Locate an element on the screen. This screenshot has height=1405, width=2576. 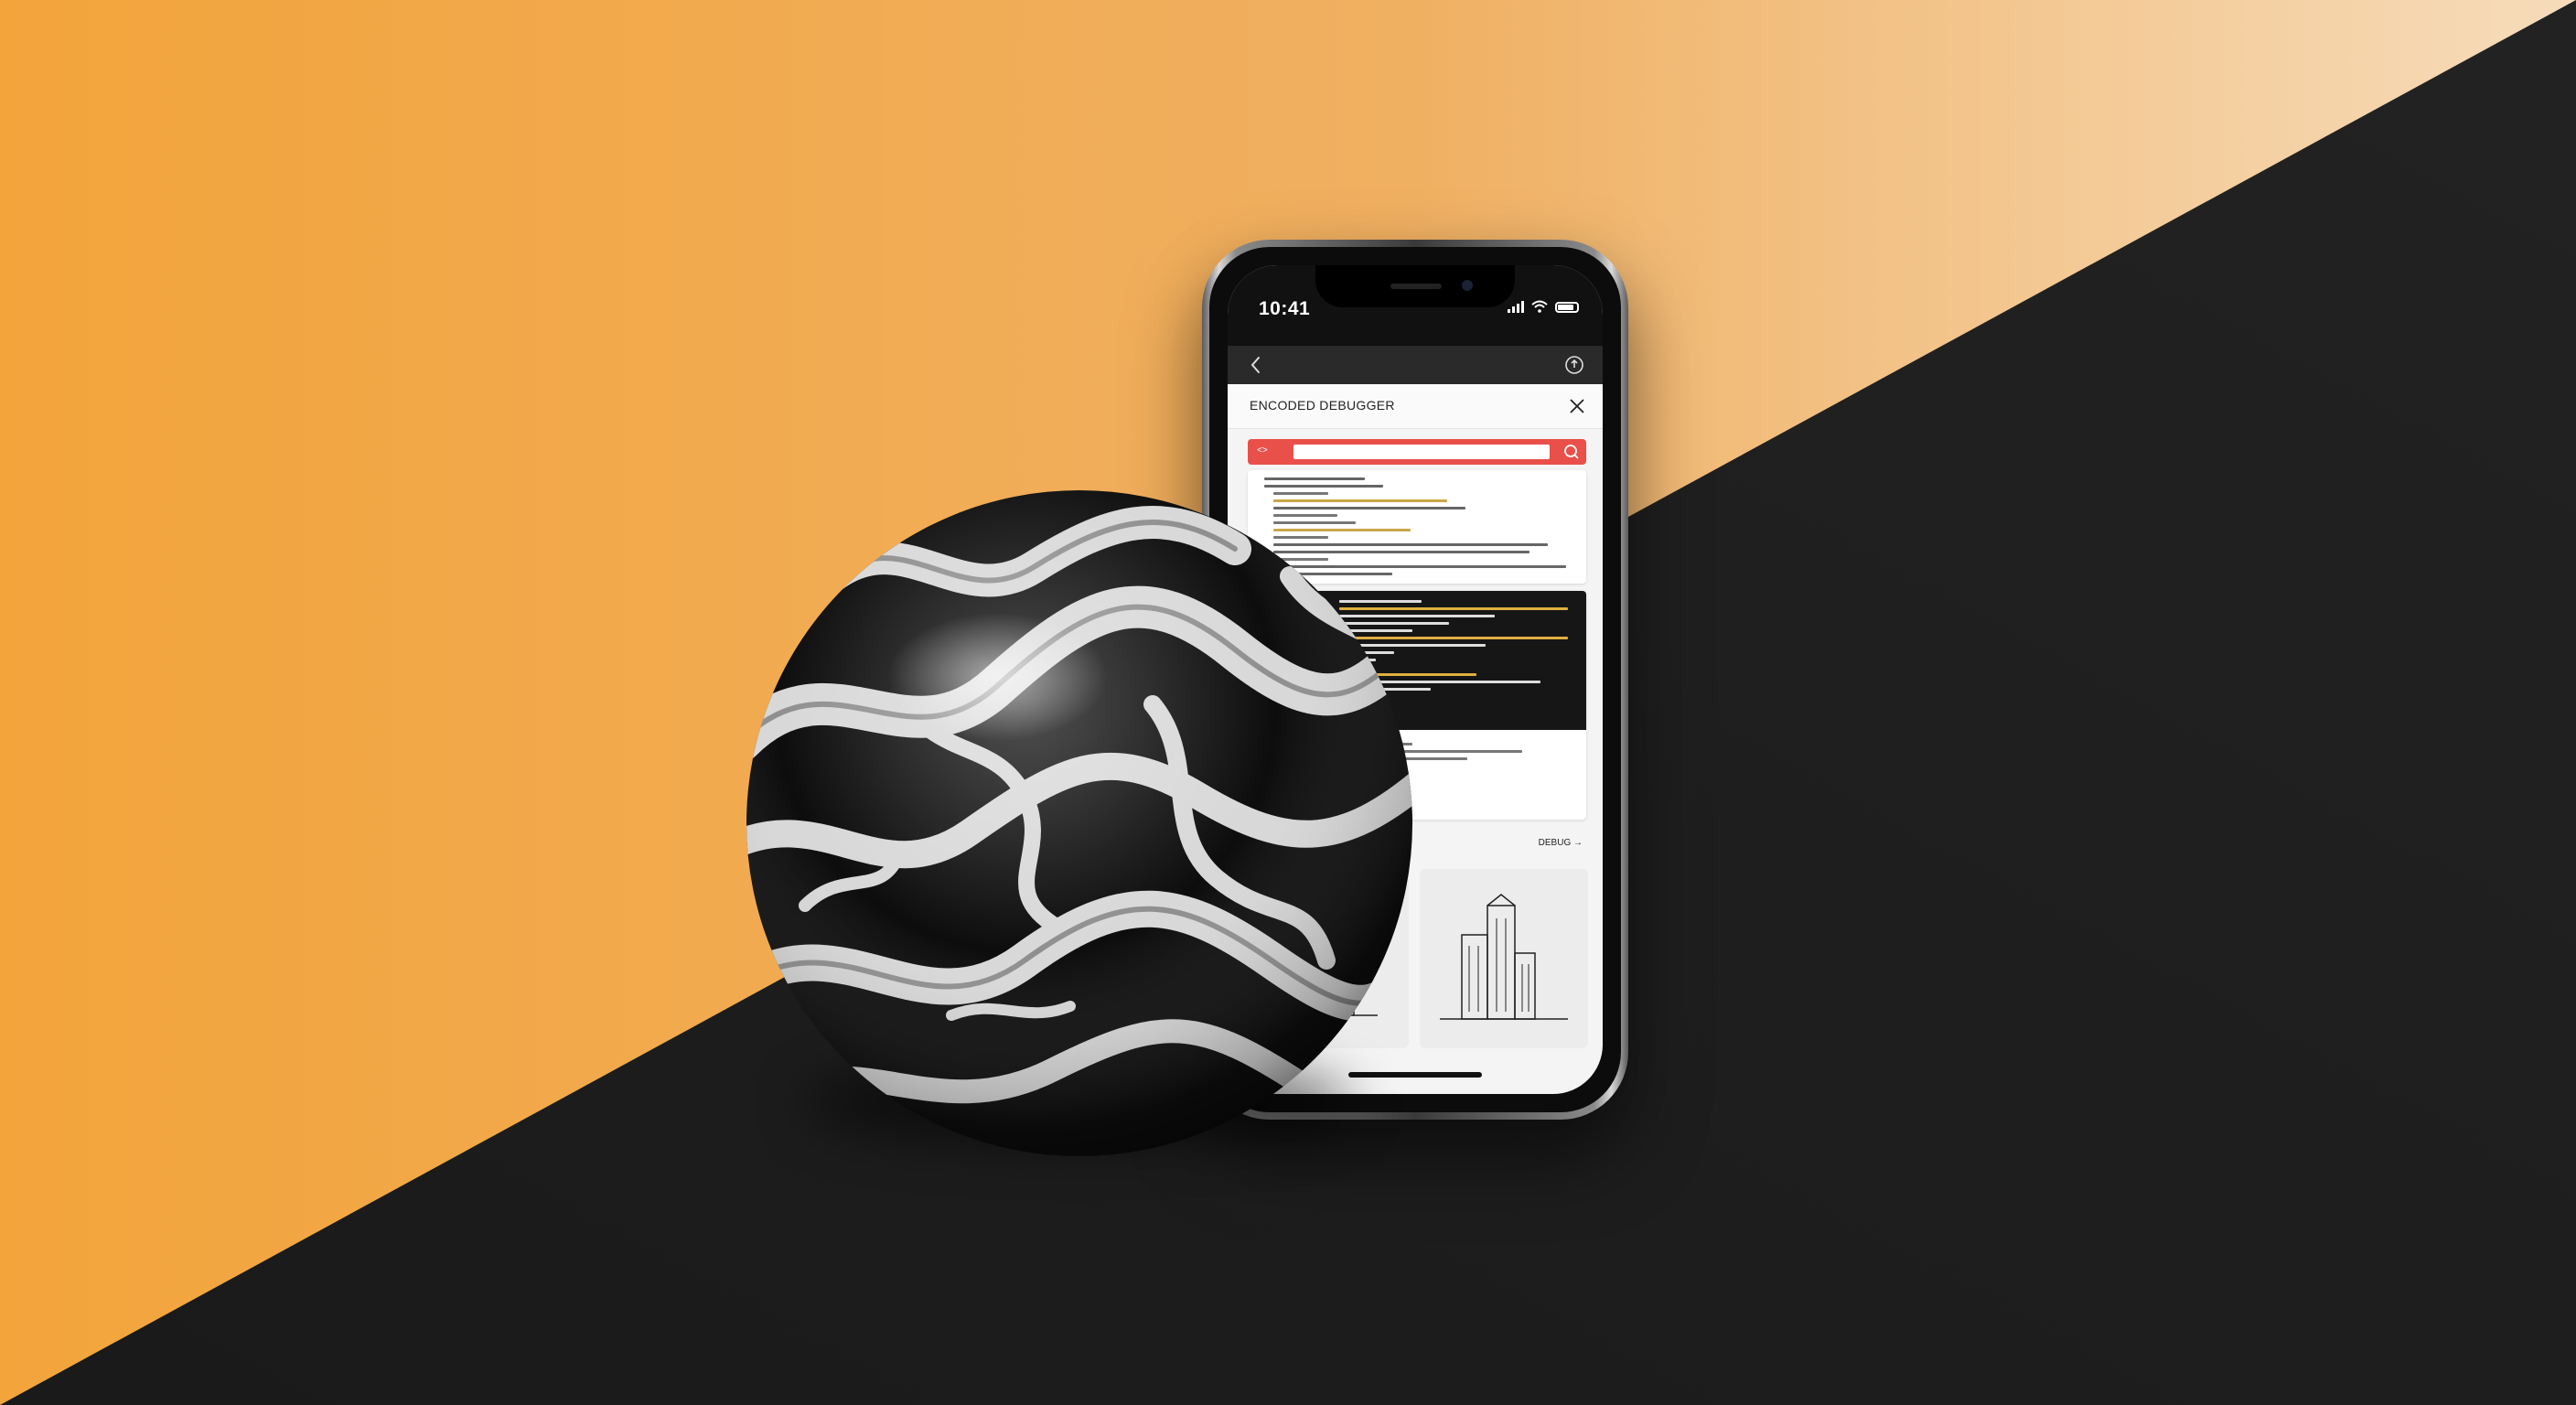
status-bar: 10:41 is located at coordinates (1415, 305).